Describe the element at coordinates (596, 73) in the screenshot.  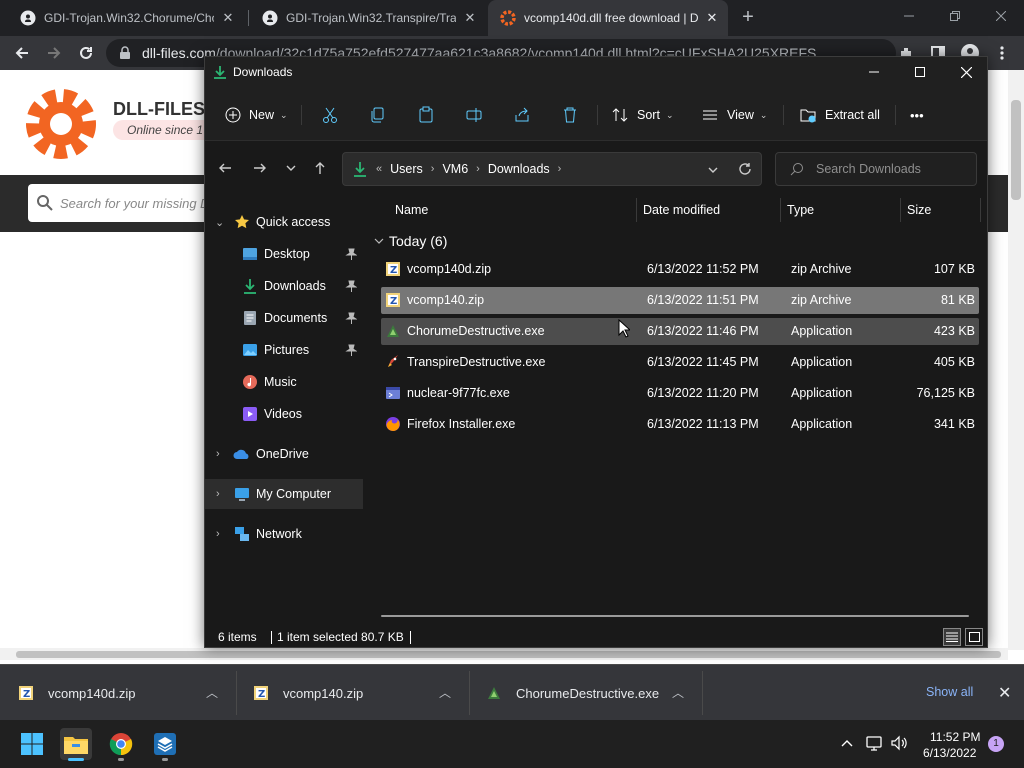
I see `explorer-titlebar: Downloads` at that location.